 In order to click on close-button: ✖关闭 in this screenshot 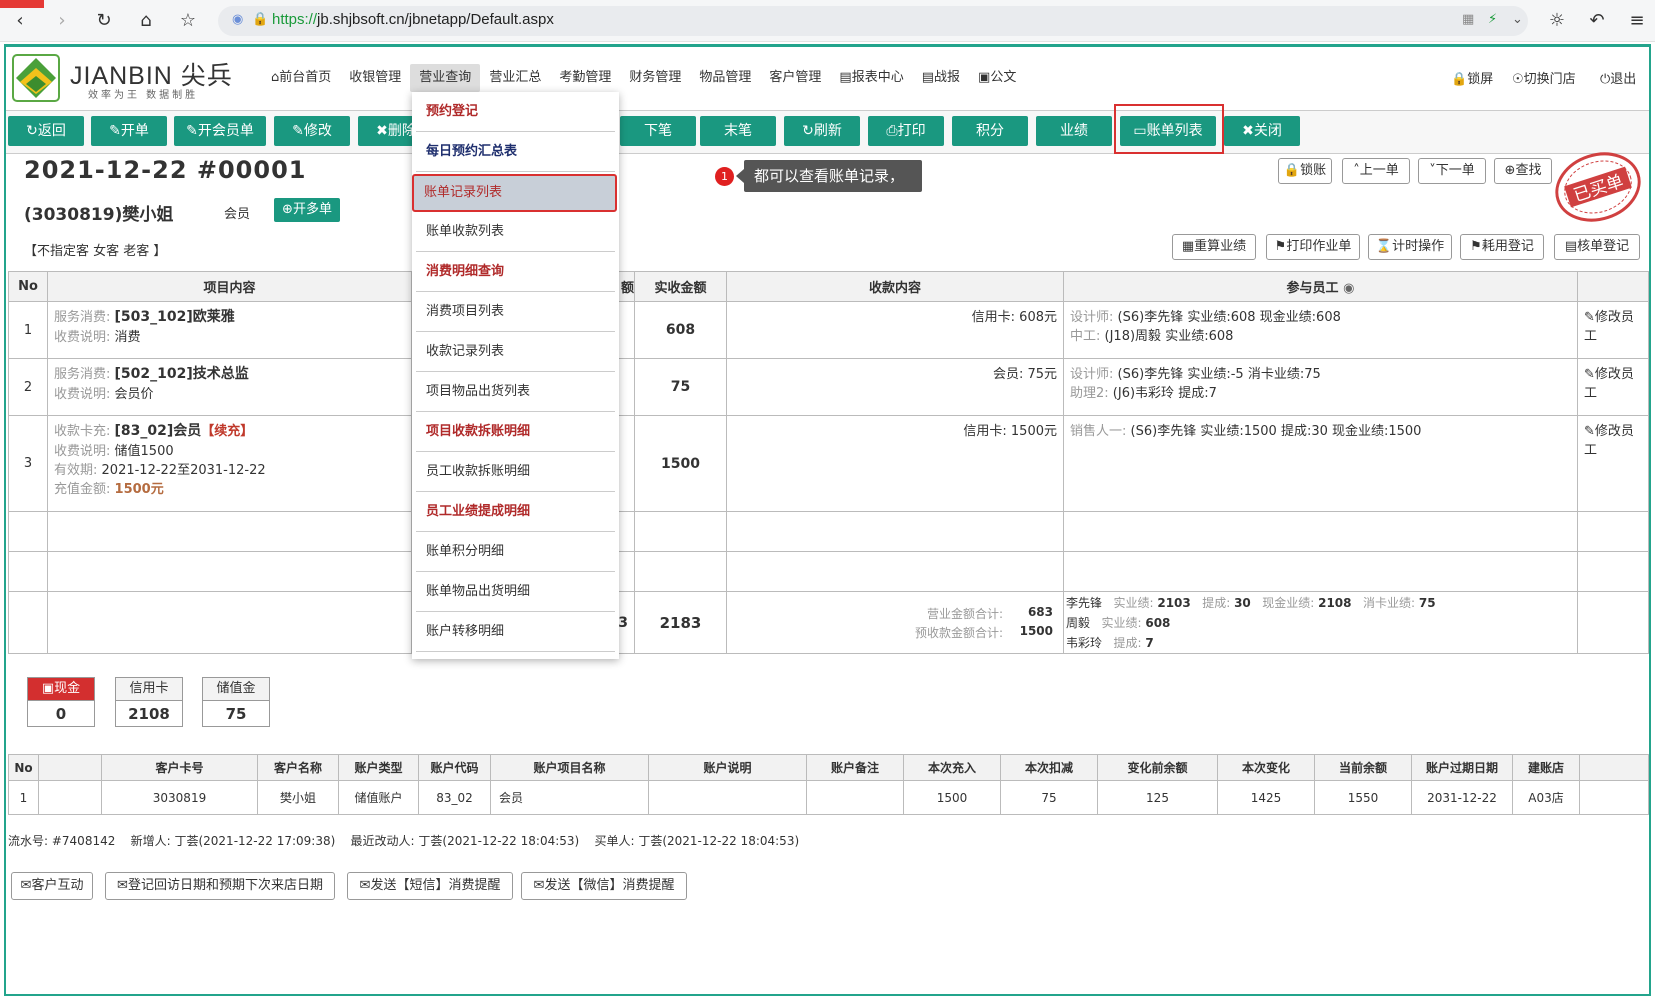, I will do `click(1262, 131)`.